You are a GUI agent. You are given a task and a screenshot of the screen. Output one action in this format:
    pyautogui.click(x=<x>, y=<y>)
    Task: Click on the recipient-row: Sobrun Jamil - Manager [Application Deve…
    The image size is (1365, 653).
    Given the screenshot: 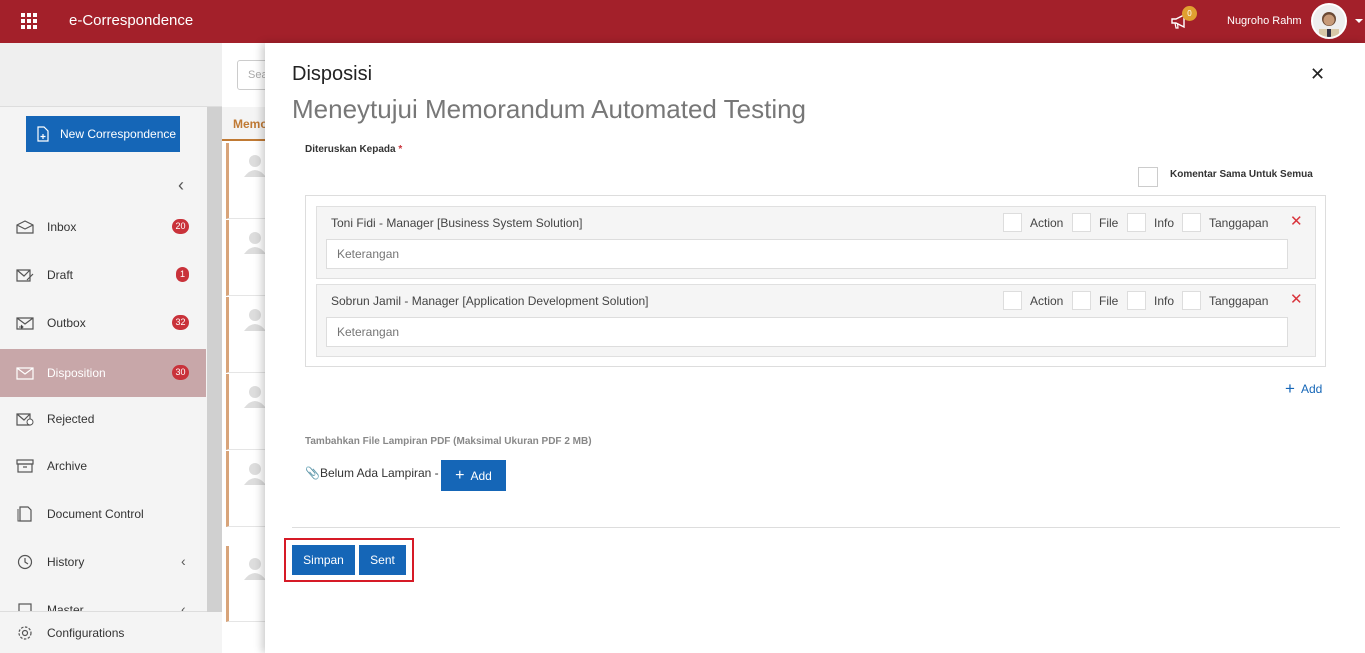 What is the action you would take?
    pyautogui.click(x=816, y=320)
    